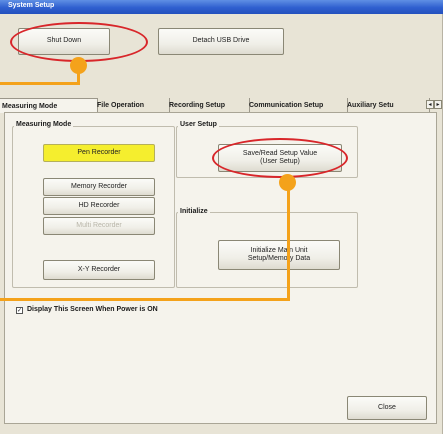  What do you see at coordinates (287, 182) in the screenshot?
I see `callout-marker-setup` at bounding box center [287, 182].